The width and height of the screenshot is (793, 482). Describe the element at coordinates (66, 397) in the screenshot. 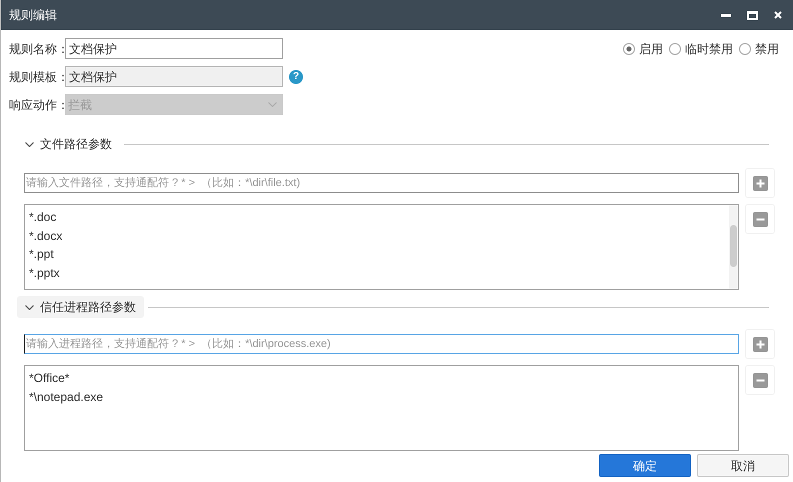

I see `list-item: *\notepad.exe` at that location.